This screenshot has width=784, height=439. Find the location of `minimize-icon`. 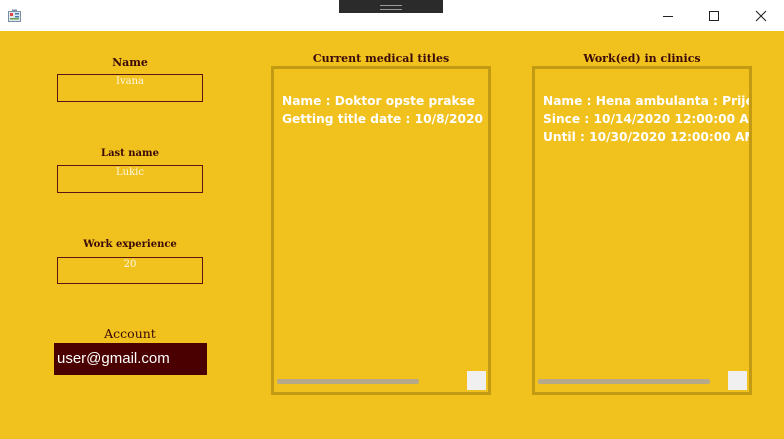

minimize-icon is located at coordinates (668, 16).